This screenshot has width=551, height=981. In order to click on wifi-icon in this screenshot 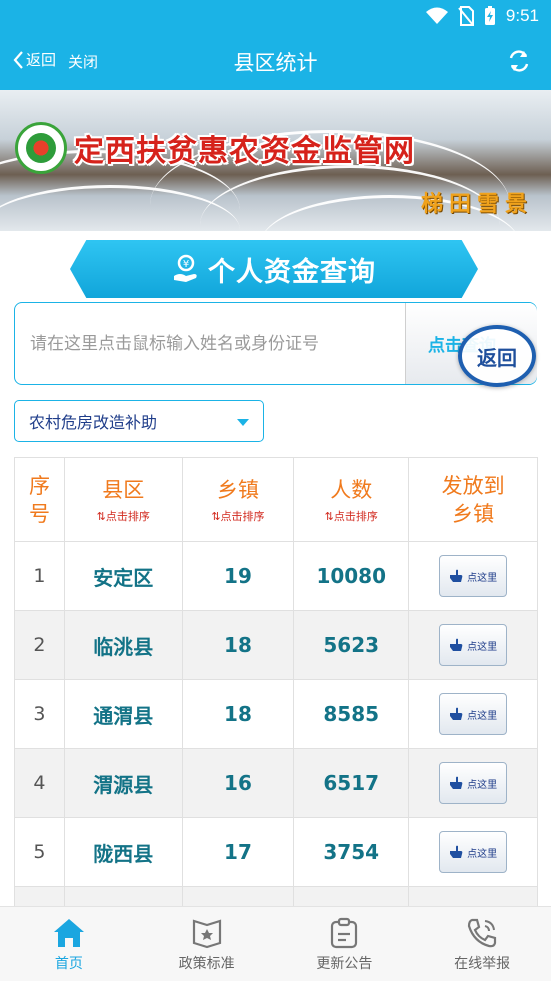, I will do `click(436, 15)`.